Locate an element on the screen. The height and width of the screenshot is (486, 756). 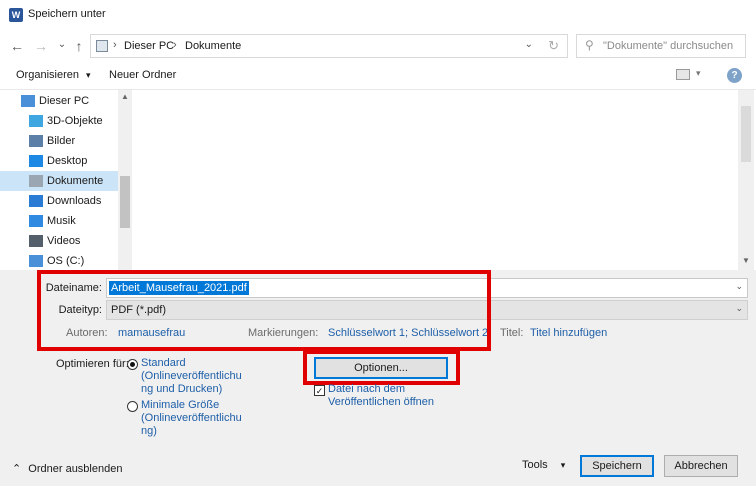
sidebar-item: Videos is located at coordinates (59, 241).